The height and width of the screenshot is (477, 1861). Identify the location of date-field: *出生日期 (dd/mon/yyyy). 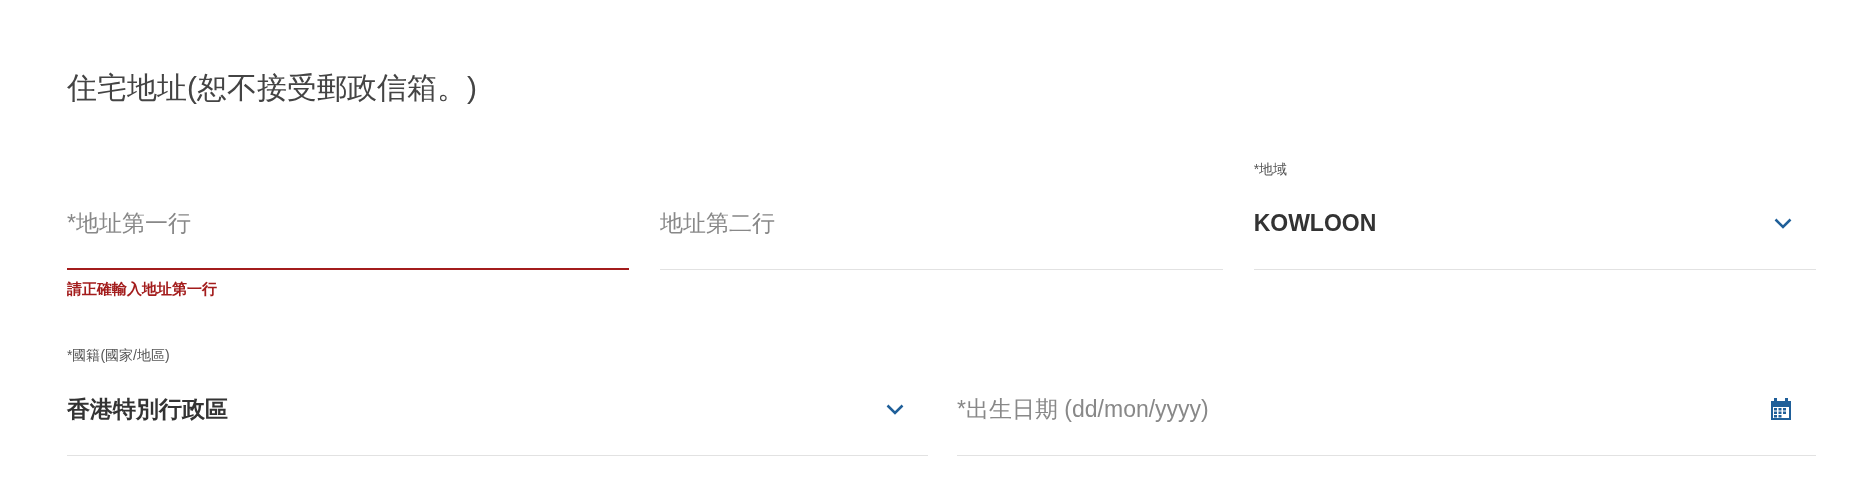
(1386, 409).